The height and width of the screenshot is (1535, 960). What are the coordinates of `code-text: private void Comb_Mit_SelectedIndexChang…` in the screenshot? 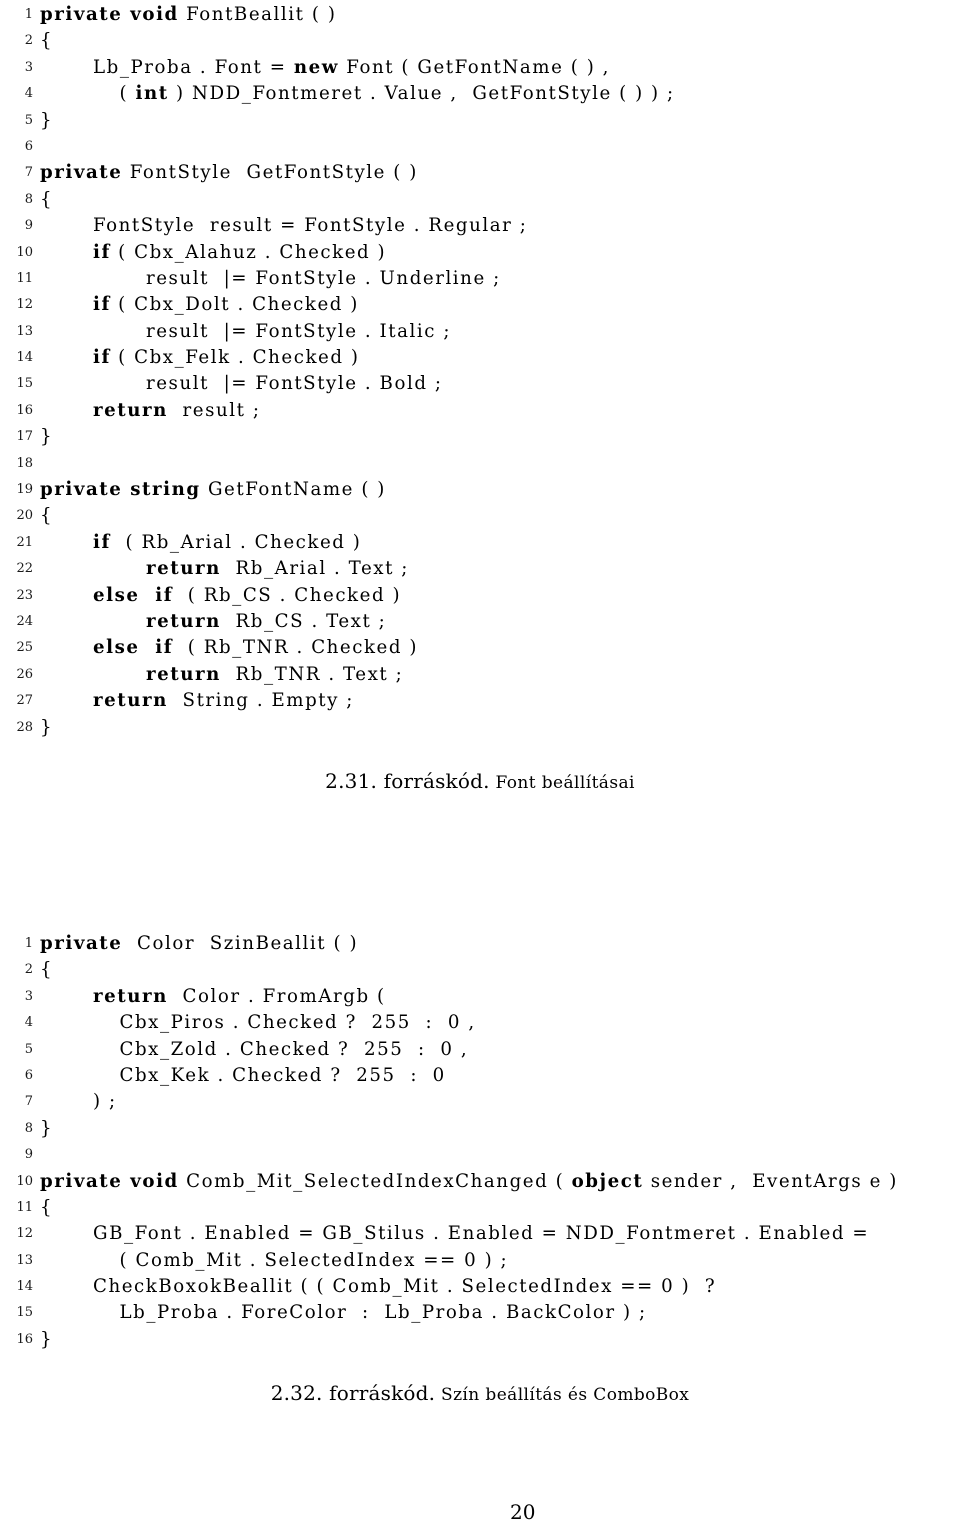 It's located at (469, 1182).